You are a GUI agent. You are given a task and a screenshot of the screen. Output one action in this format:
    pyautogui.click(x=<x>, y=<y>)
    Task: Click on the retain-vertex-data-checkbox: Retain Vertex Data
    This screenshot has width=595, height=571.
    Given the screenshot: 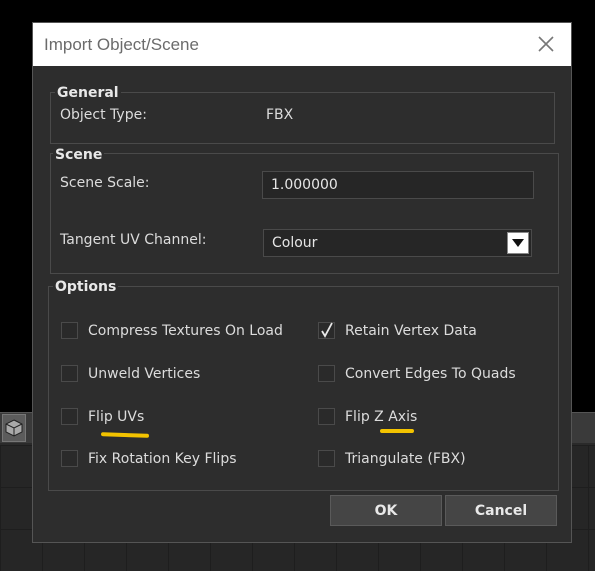 What is the action you would take?
    pyautogui.click(x=397, y=330)
    